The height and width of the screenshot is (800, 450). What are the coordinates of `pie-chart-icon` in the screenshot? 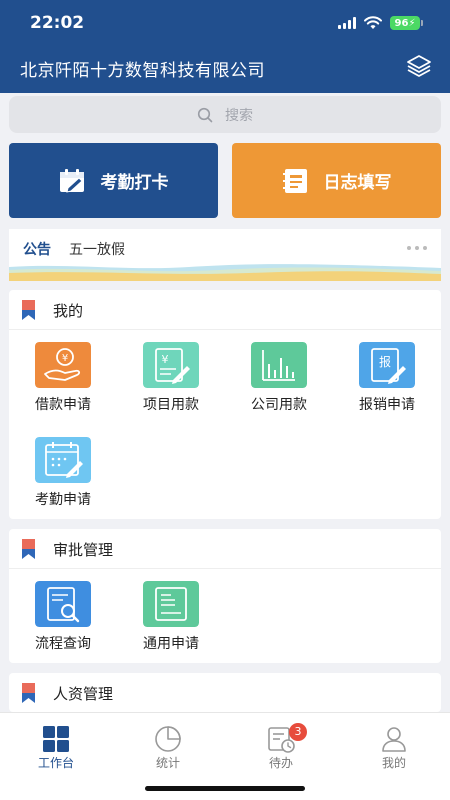 It's located at (168, 739).